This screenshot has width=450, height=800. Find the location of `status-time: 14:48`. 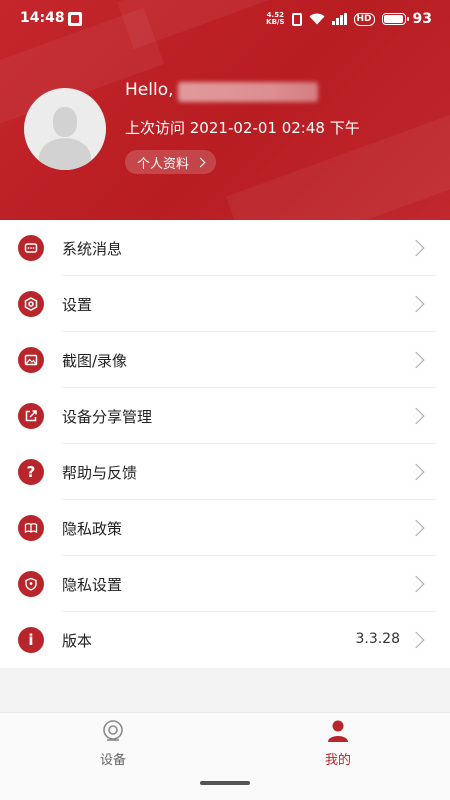

status-time: 14:48 is located at coordinates (42, 18).